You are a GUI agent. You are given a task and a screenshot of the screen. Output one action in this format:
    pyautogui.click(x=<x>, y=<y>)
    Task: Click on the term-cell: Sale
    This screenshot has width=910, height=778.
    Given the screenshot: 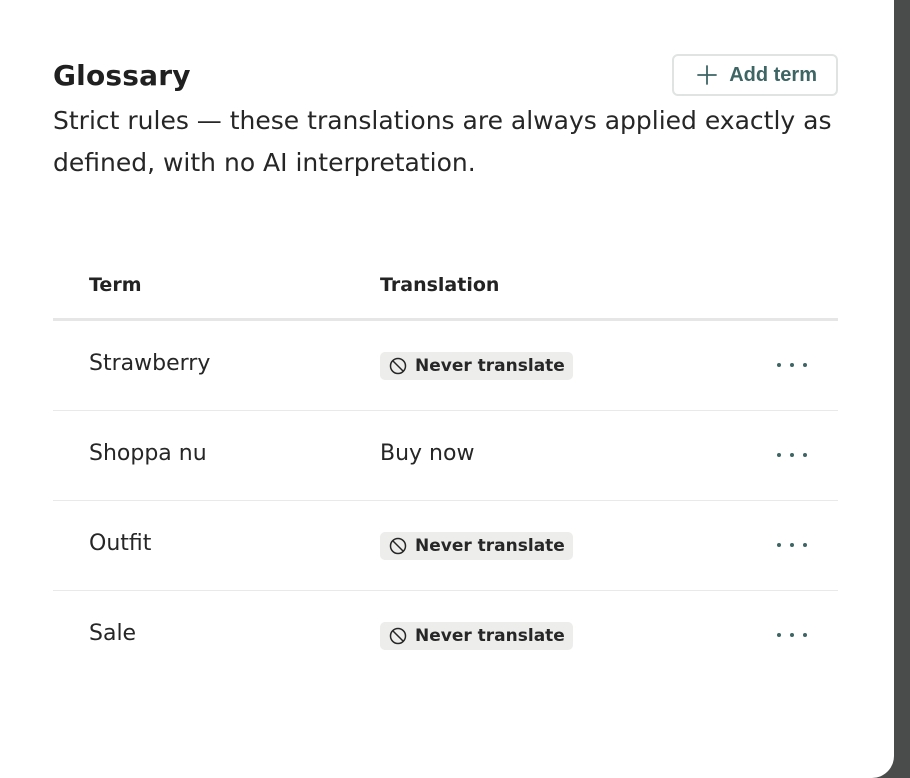 What is the action you would take?
    pyautogui.click(x=113, y=633)
    